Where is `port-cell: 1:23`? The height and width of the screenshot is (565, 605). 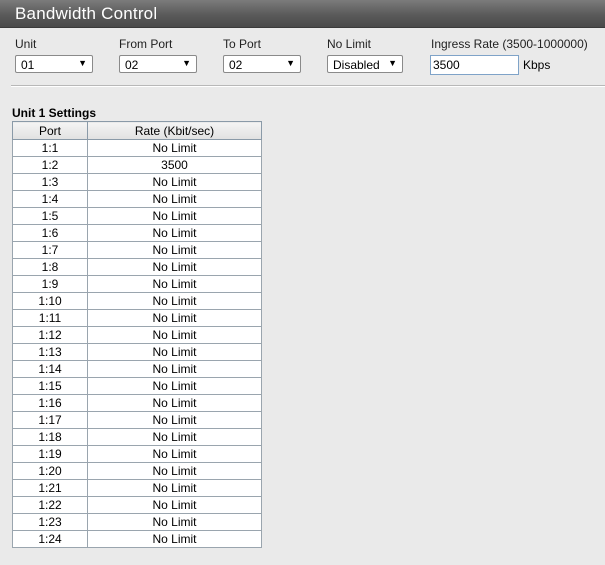 port-cell: 1:23 is located at coordinates (50, 522).